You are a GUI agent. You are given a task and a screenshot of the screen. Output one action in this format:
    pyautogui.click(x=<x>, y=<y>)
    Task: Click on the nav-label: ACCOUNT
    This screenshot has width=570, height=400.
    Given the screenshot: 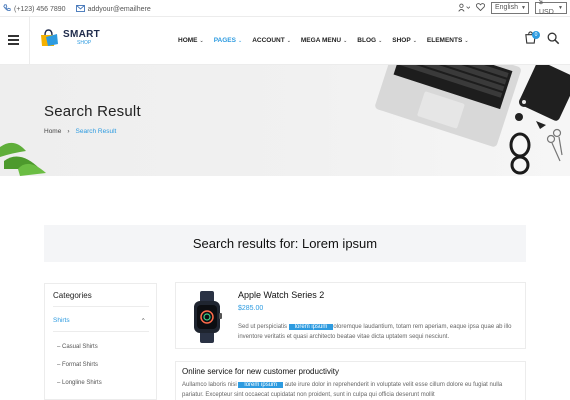 What is the action you would take?
    pyautogui.click(x=268, y=40)
    